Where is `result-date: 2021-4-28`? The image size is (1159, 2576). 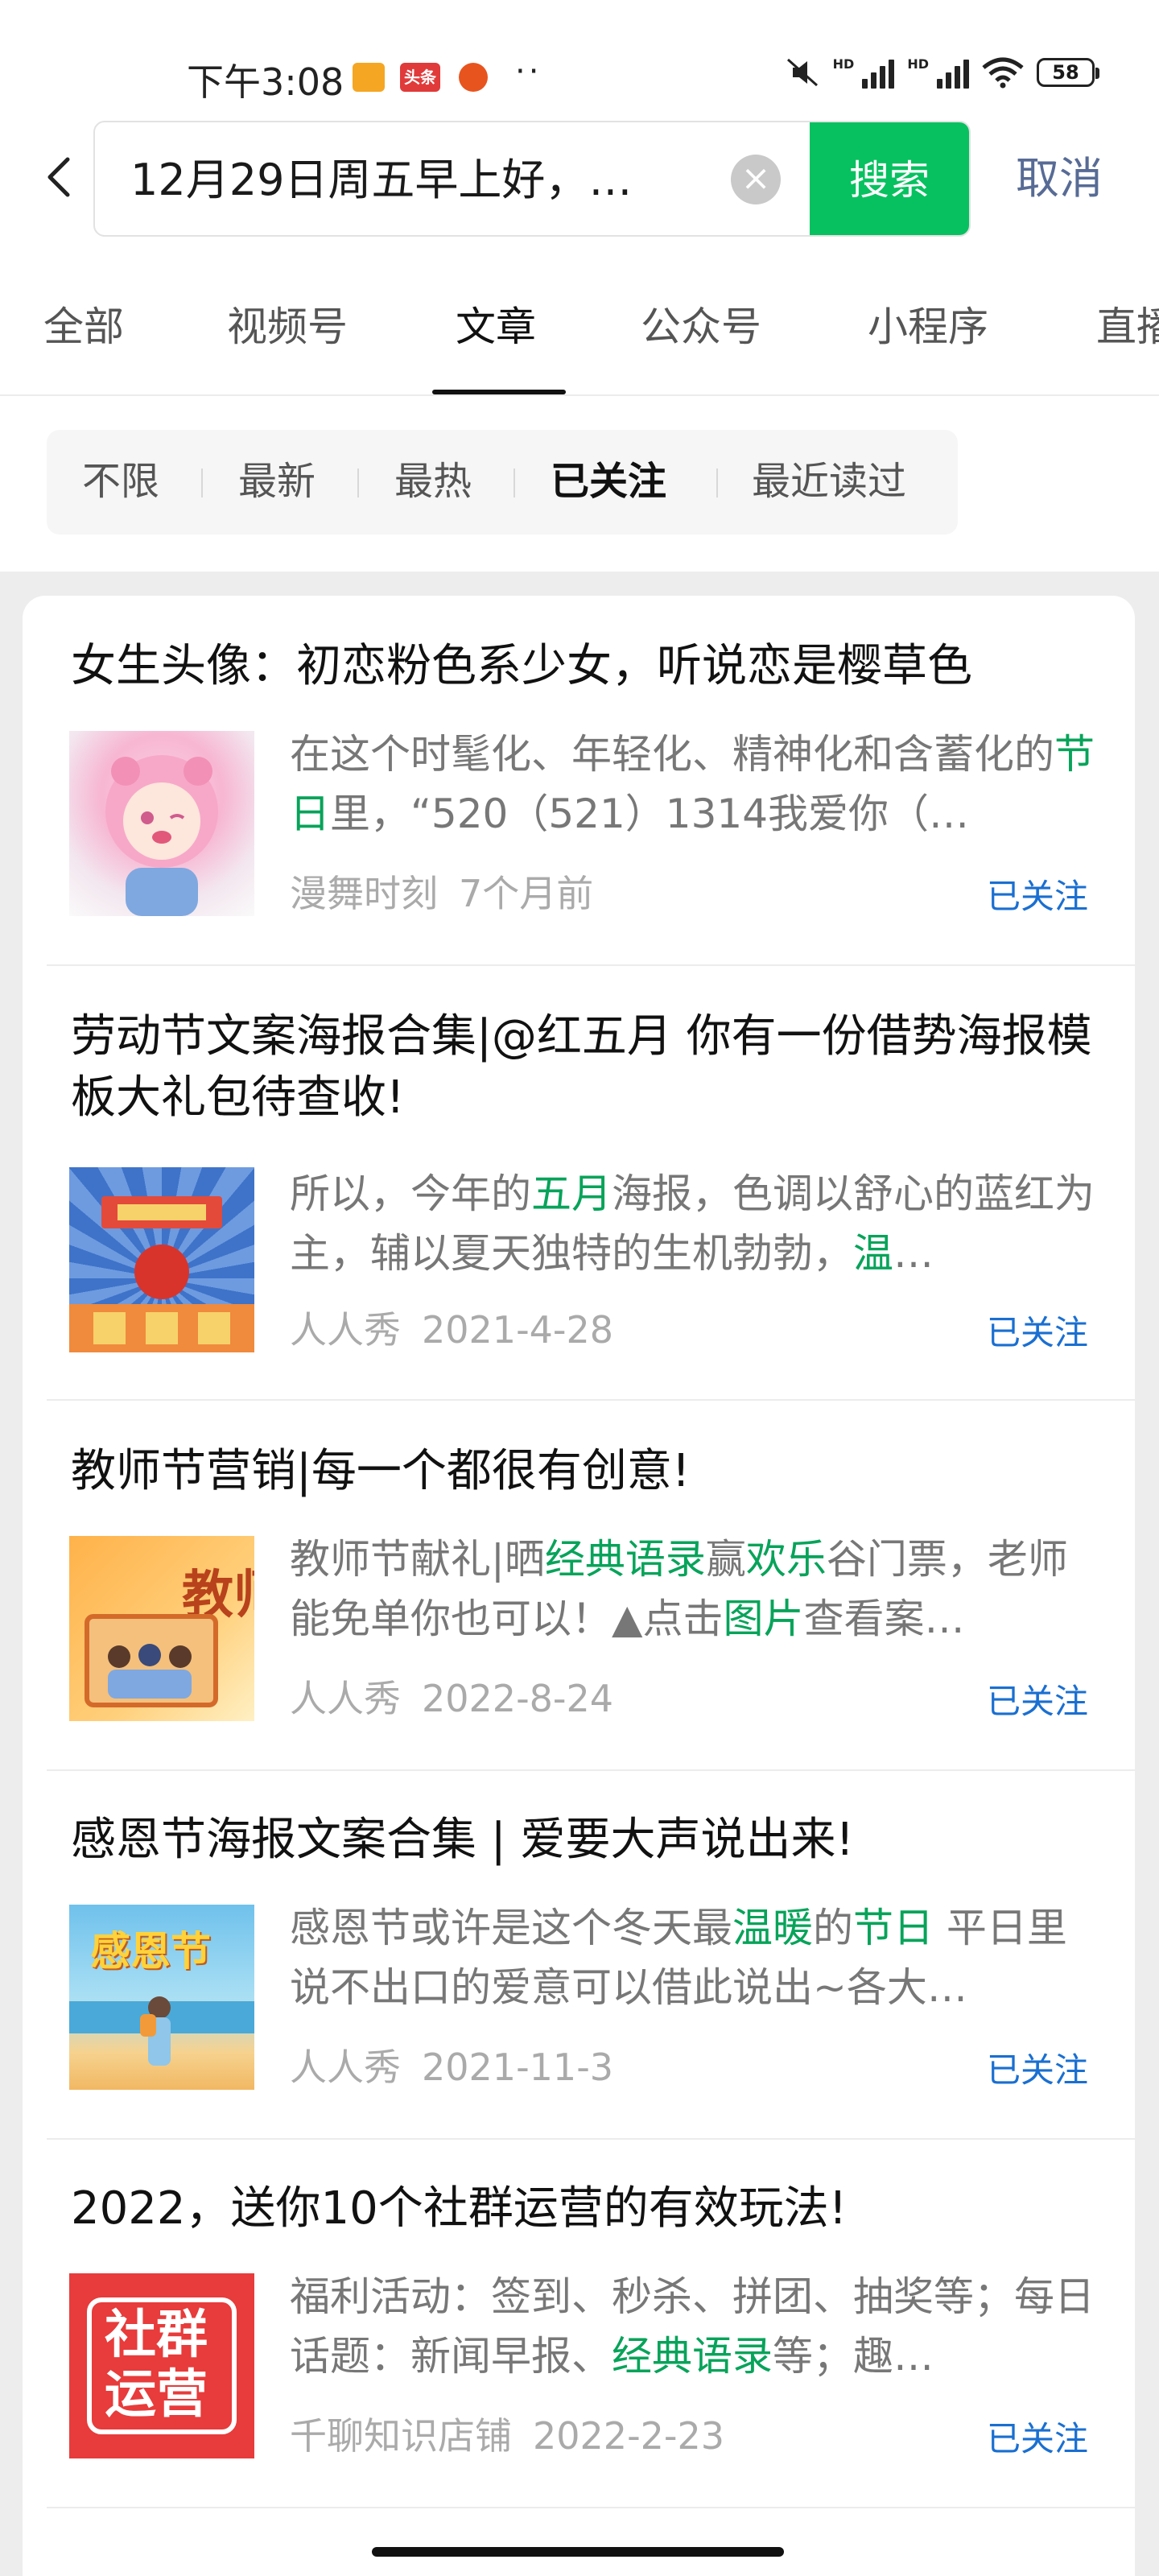
result-date: 2021-4-28 is located at coordinates (518, 1330).